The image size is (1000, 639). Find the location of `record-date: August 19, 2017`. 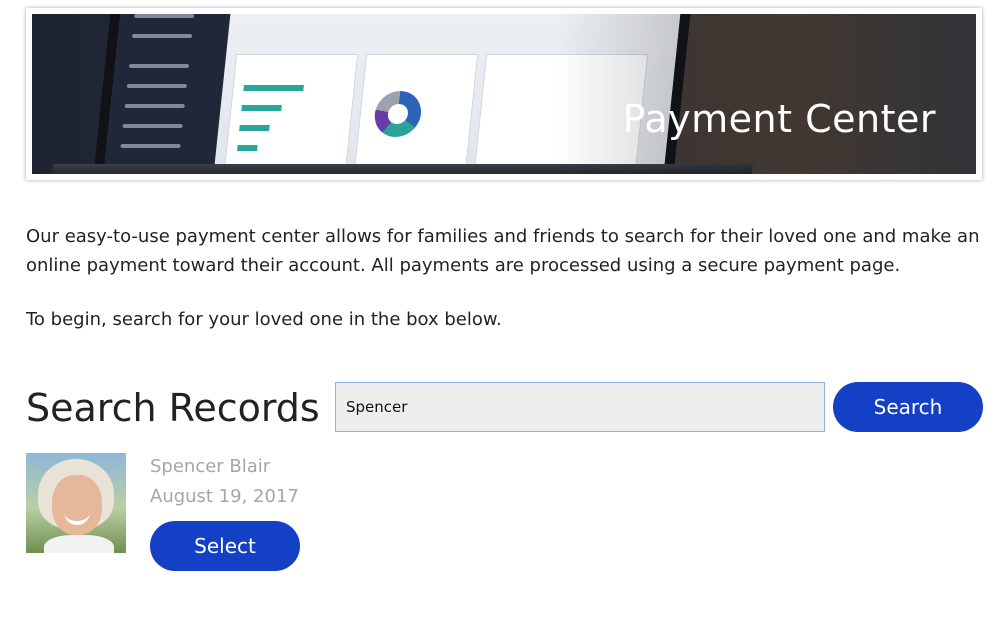

record-date: August 19, 2017 is located at coordinates (224, 496).